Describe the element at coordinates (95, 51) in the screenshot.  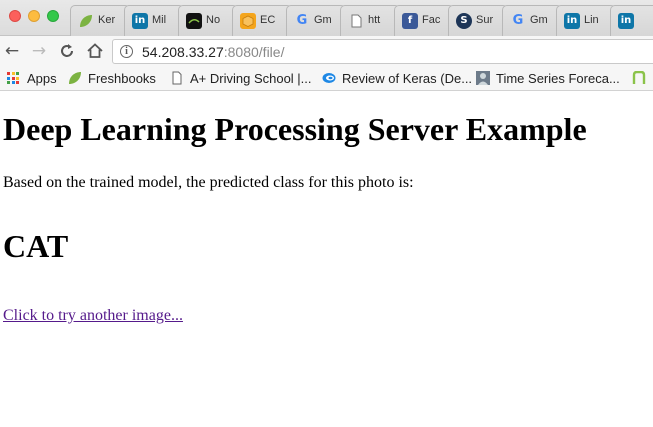
I see `home-icon` at that location.